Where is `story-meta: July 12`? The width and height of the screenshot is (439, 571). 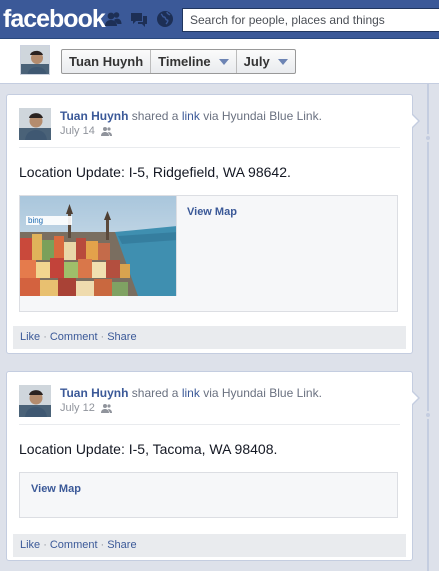 story-meta: July 12 is located at coordinates (86, 408).